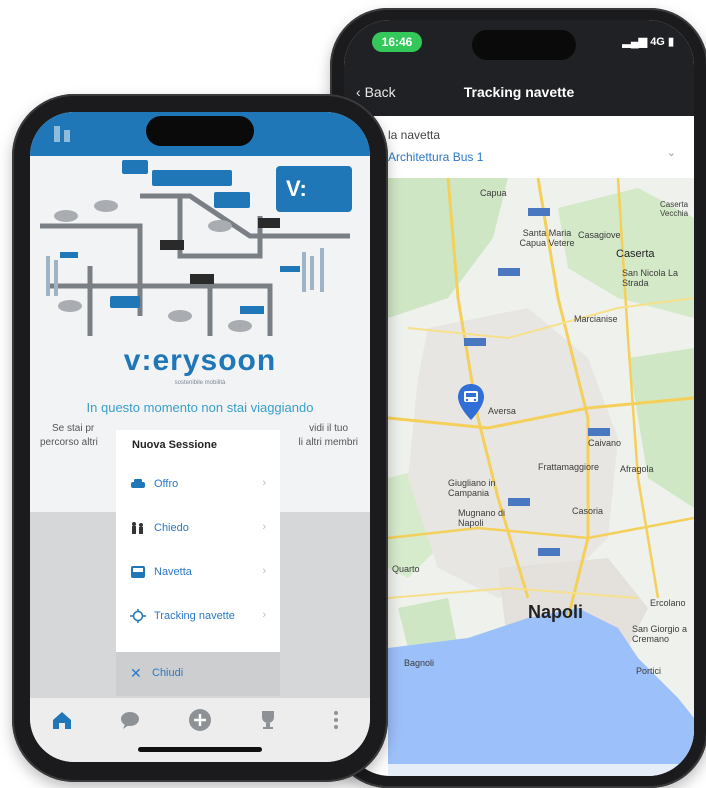  What do you see at coordinates (657, 42) in the screenshot?
I see `network-label: 4G` at bounding box center [657, 42].